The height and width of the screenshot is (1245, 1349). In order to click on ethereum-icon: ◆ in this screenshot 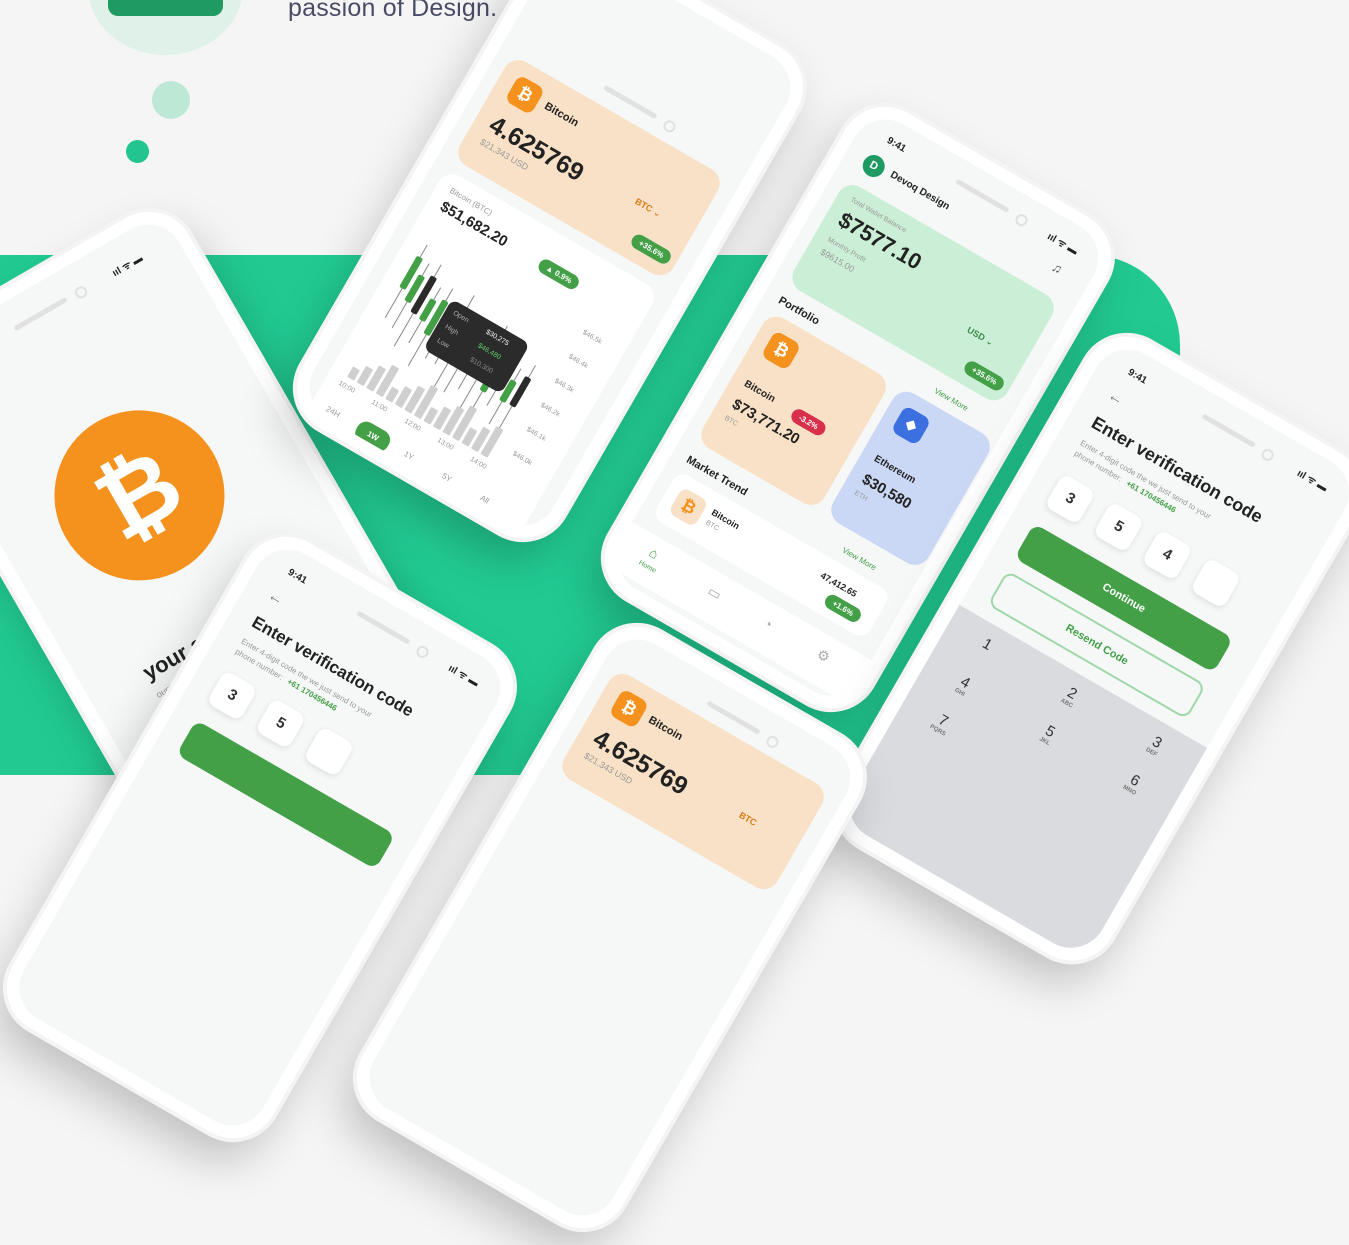, I will do `click(911, 425)`.